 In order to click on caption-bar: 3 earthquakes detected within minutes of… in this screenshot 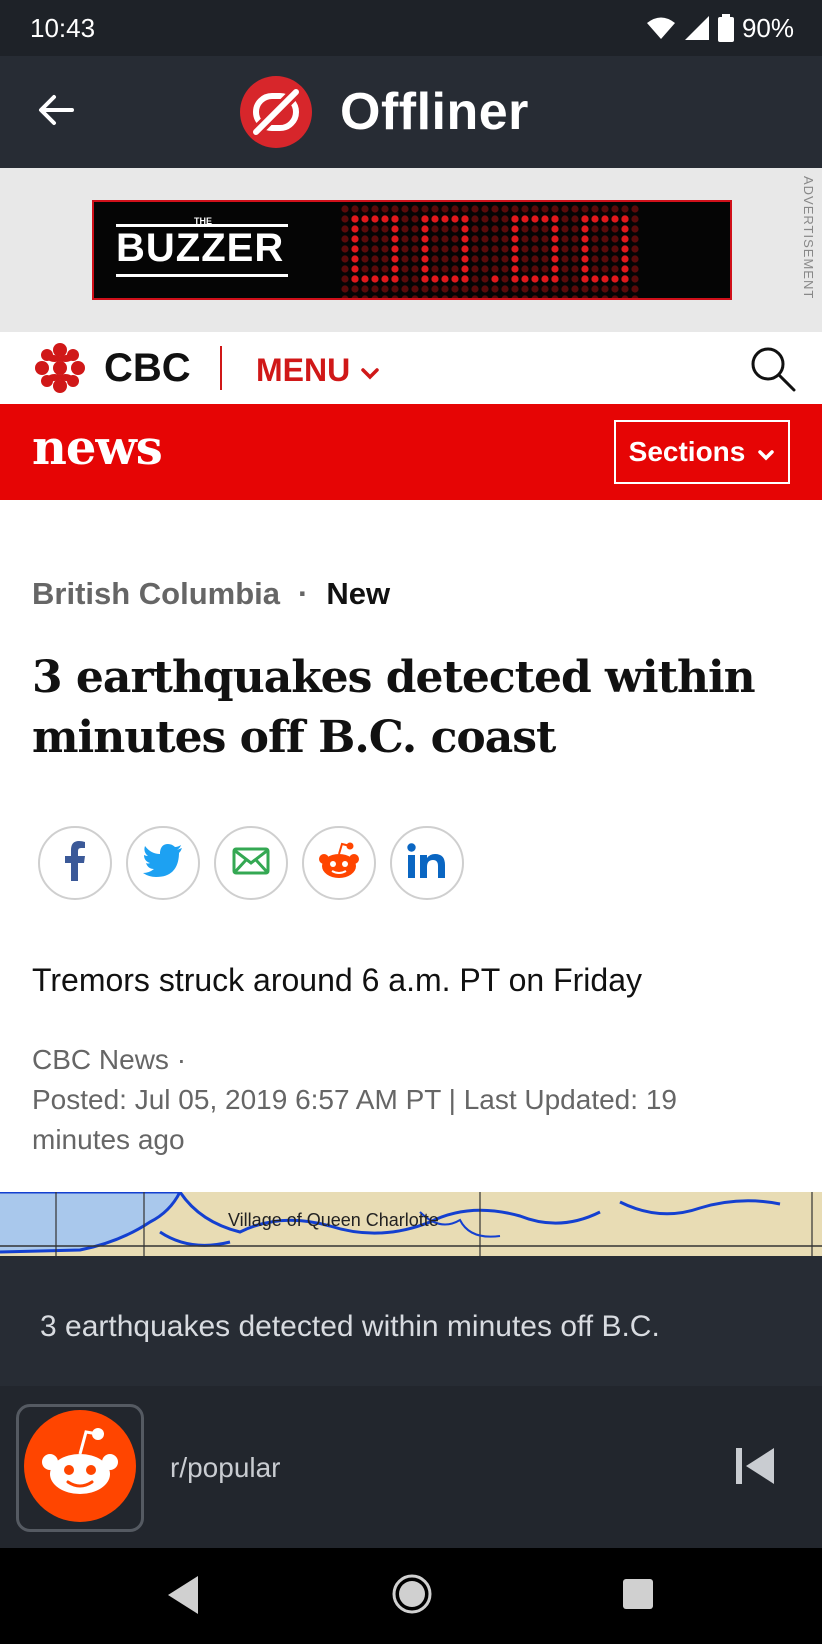, I will do `click(411, 1321)`.